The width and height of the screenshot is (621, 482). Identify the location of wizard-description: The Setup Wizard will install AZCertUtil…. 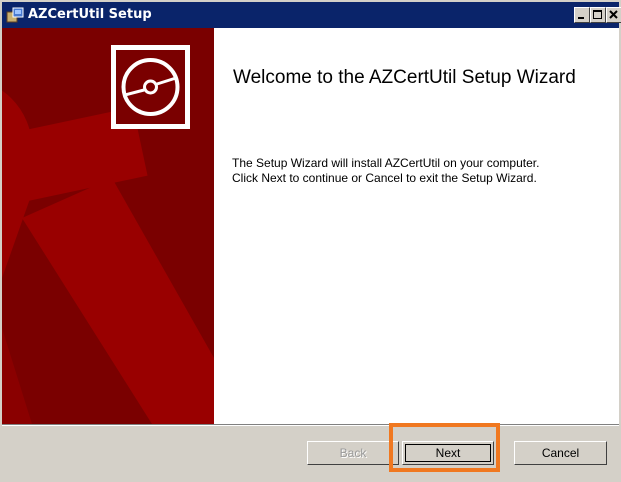
(424, 171).